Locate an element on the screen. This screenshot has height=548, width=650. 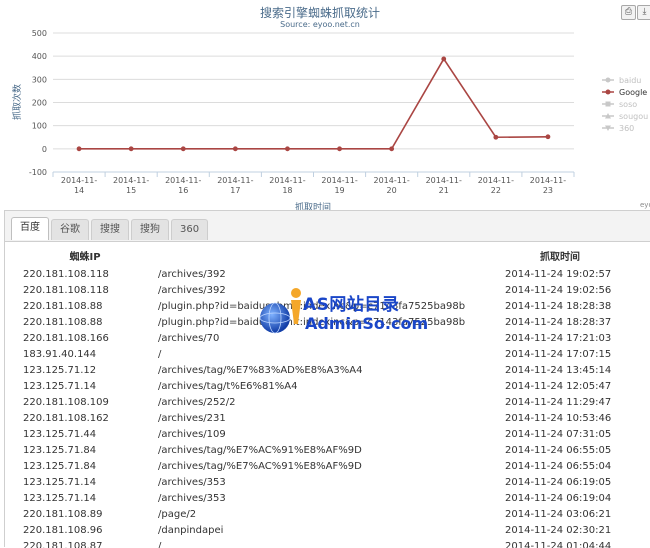
cell-time: 2014-11-24 06:55:05 is located at coordinates (558, 450).